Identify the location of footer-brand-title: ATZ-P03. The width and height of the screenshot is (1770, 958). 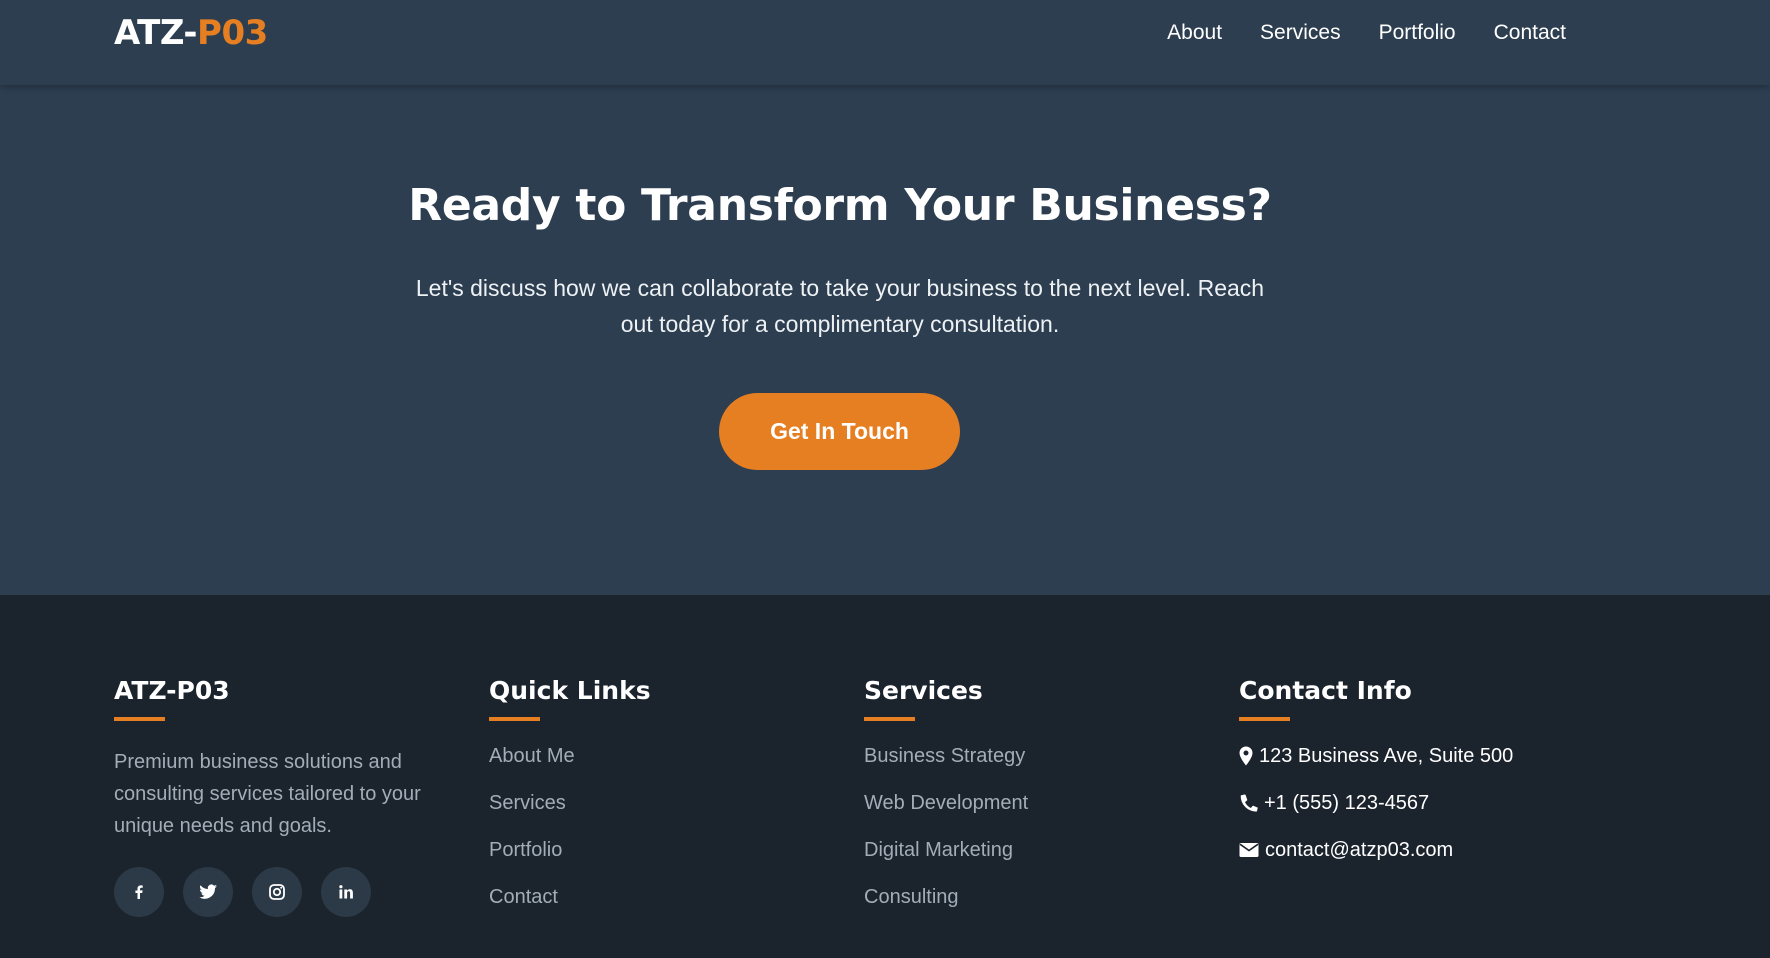
(172, 690).